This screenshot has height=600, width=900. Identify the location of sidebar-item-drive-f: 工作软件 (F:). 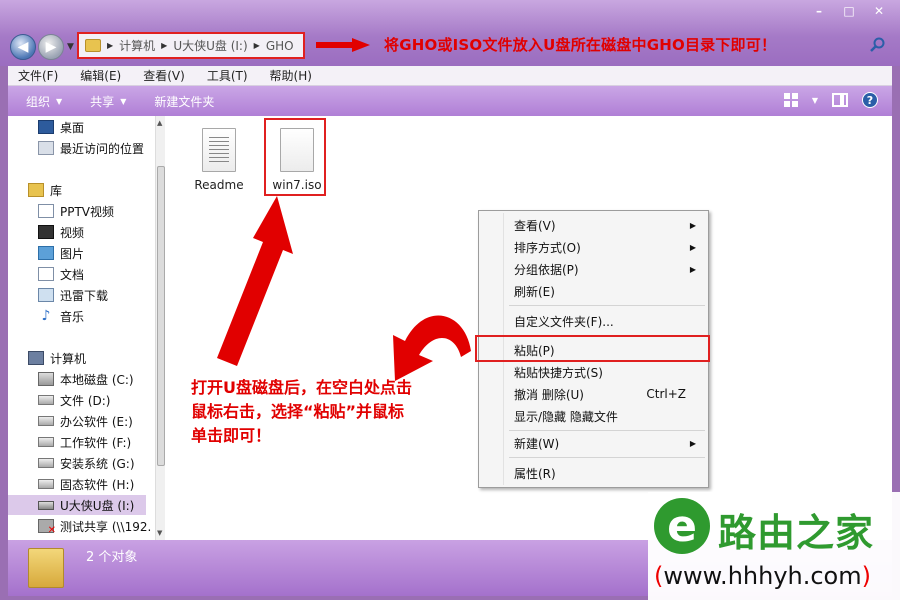
(84, 442).